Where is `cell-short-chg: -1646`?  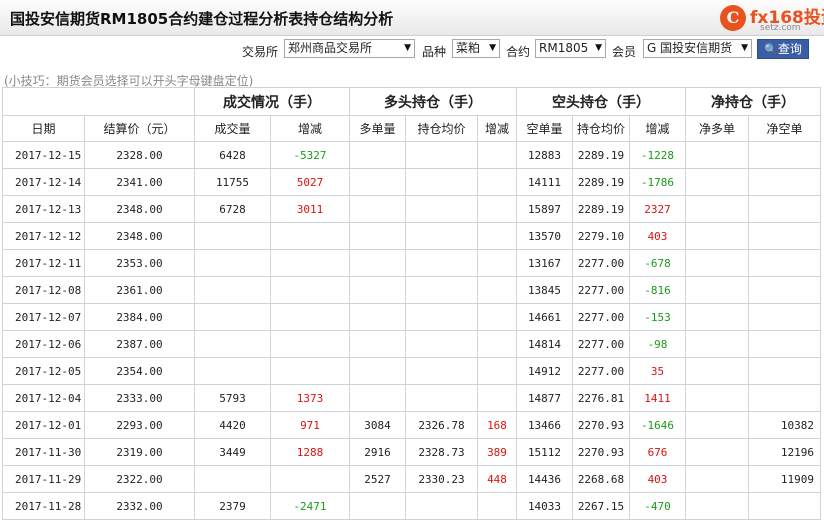 cell-short-chg: -1646 is located at coordinates (657, 425).